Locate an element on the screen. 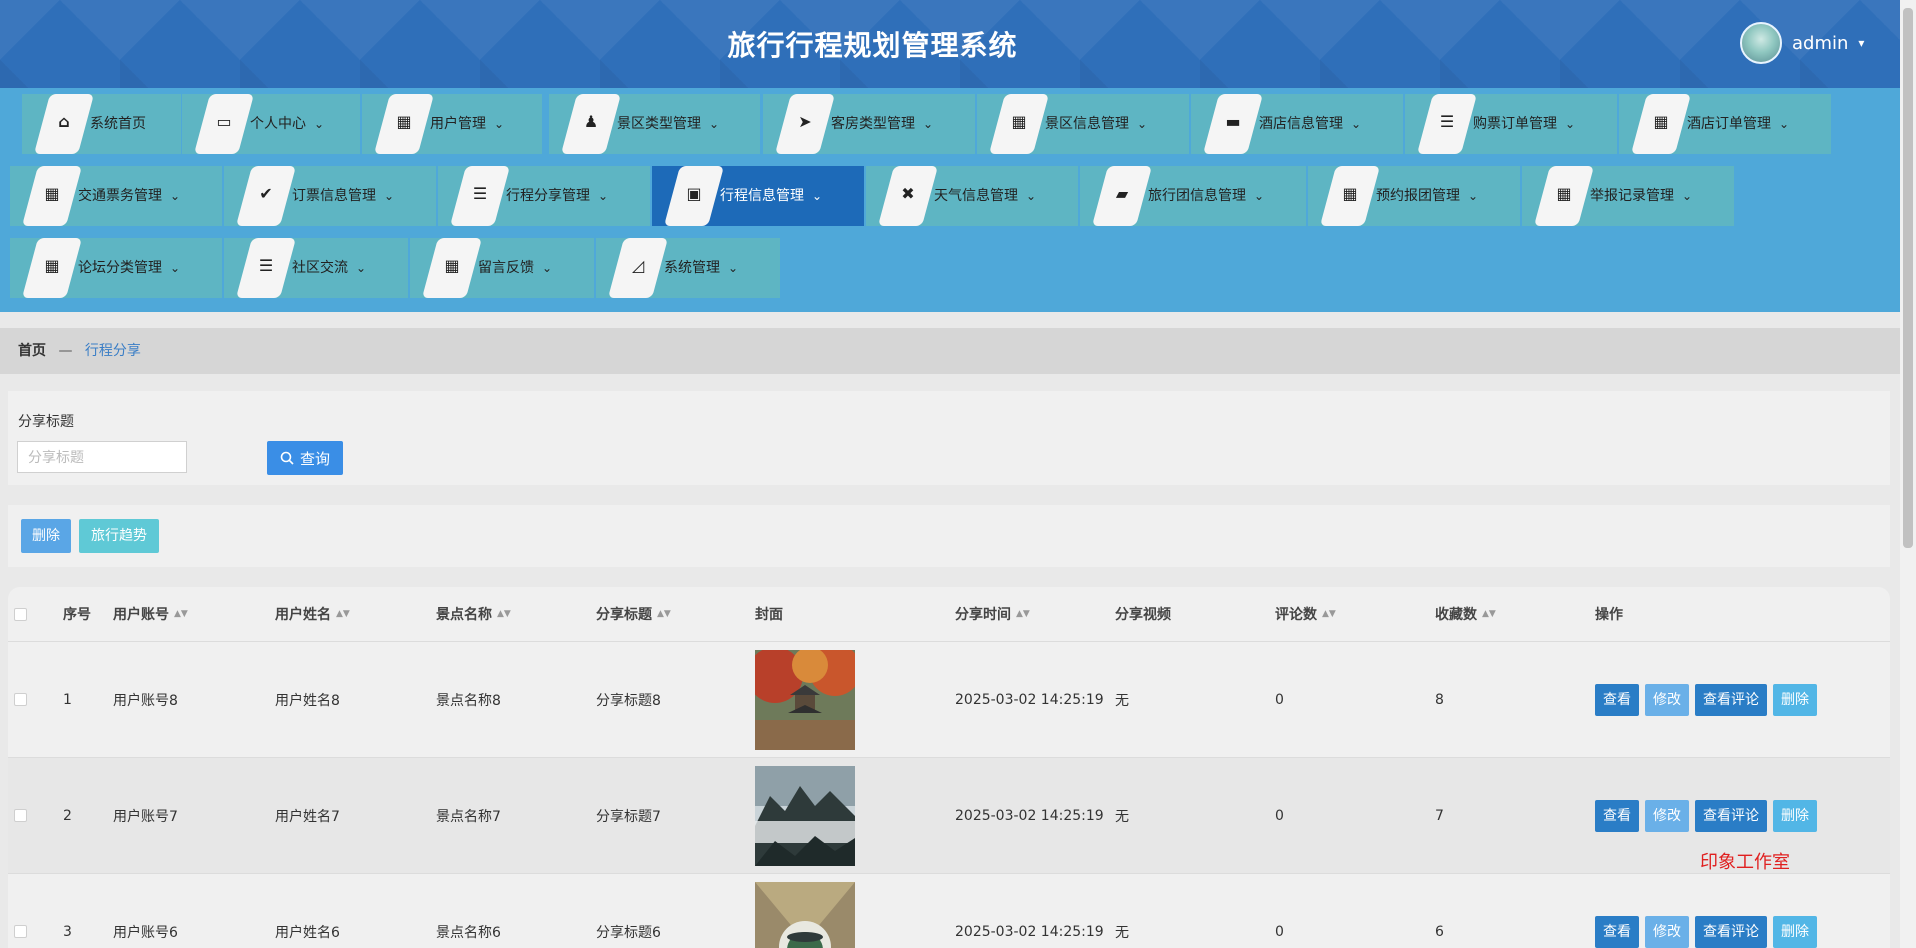  nav-item: ▦ 举报记录管理 ⌄ is located at coordinates (1628, 196).